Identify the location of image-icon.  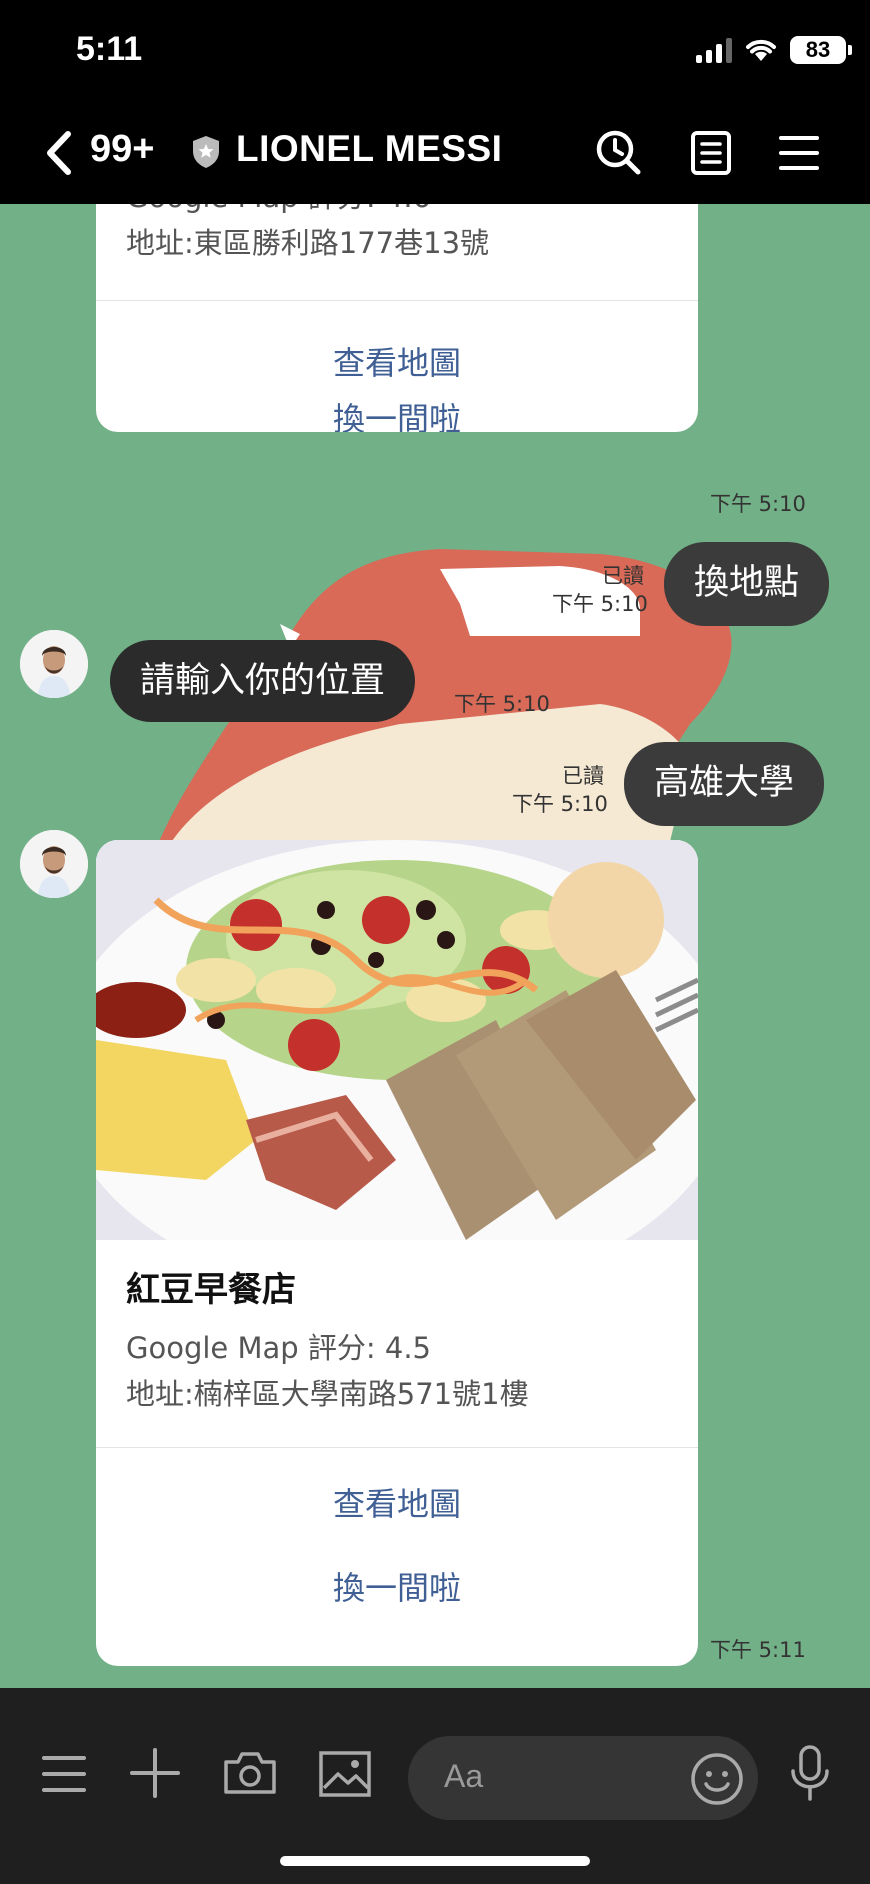
(345, 1774).